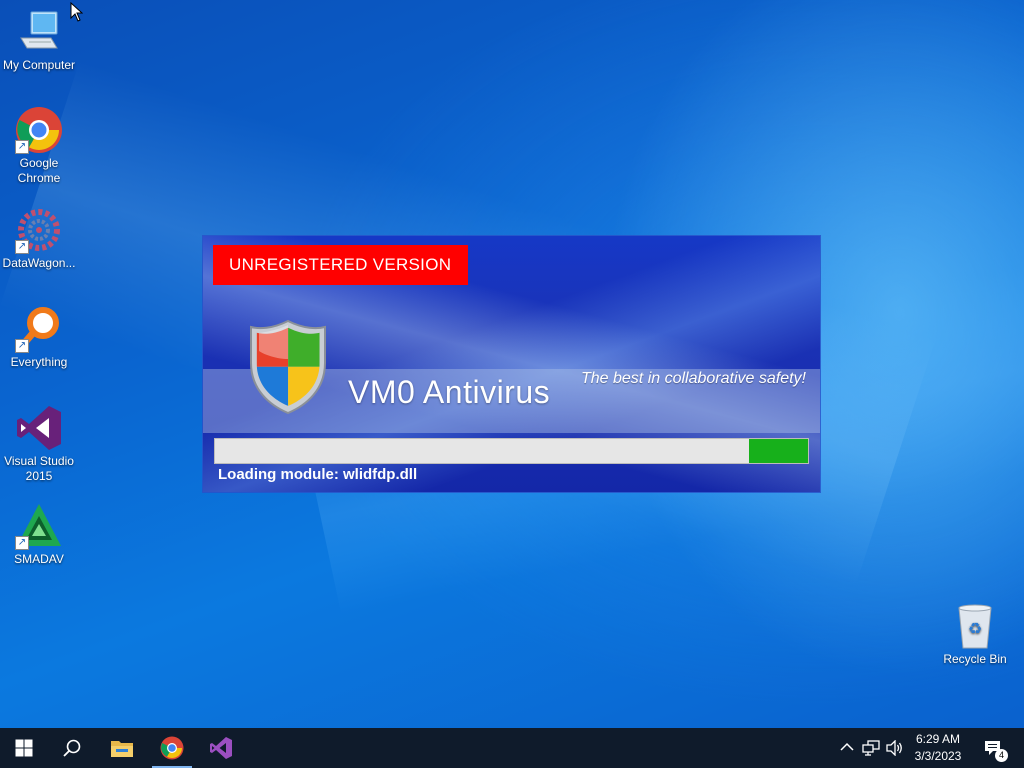 This screenshot has width=1024, height=768. I want to click on network-icon, so click(871, 748).